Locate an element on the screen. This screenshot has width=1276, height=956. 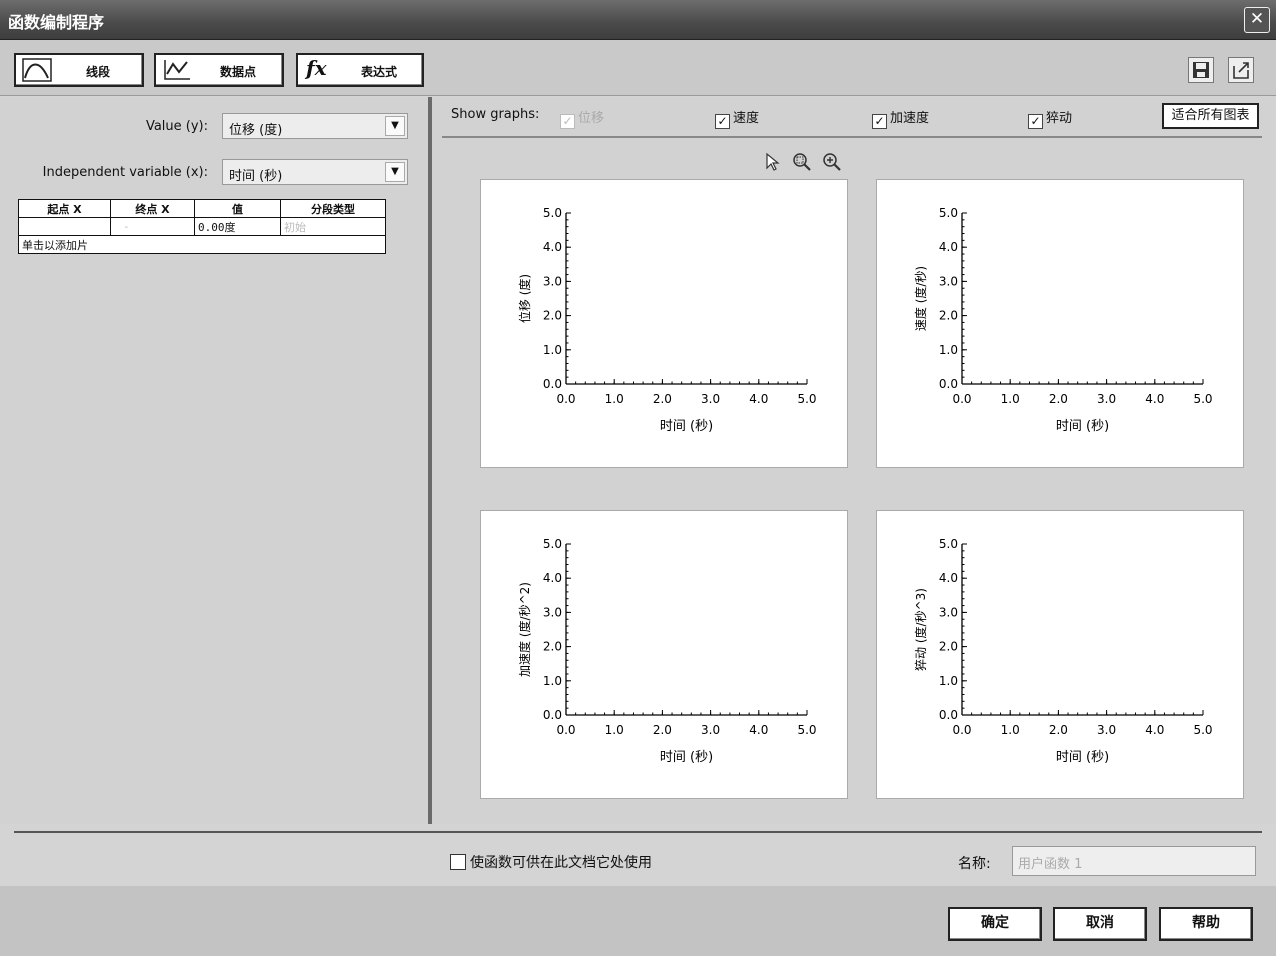
show-jerk-label: 猝动 is located at coordinates (1059, 118).